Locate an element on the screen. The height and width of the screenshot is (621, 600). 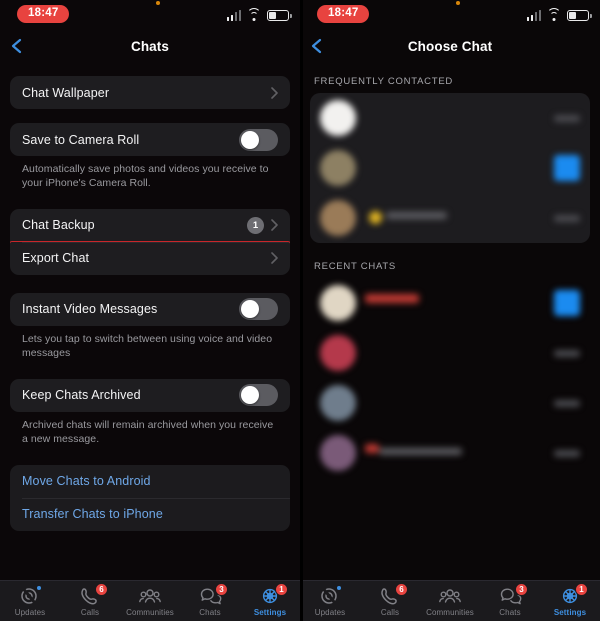
nav-bar-left: Chats is located at coordinates (150, 46).